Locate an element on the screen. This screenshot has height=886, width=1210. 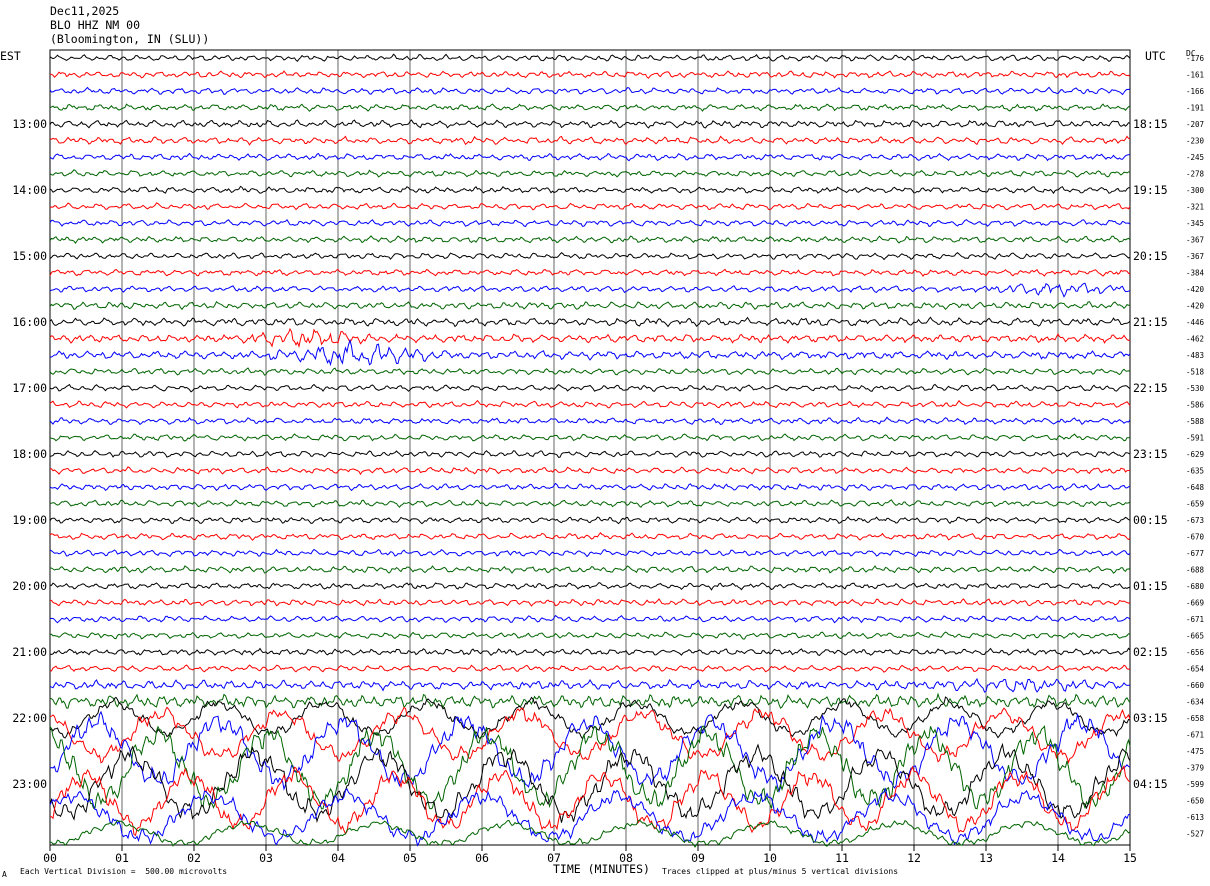
left-hour-label: 16:00 is located at coordinates (29, 322).